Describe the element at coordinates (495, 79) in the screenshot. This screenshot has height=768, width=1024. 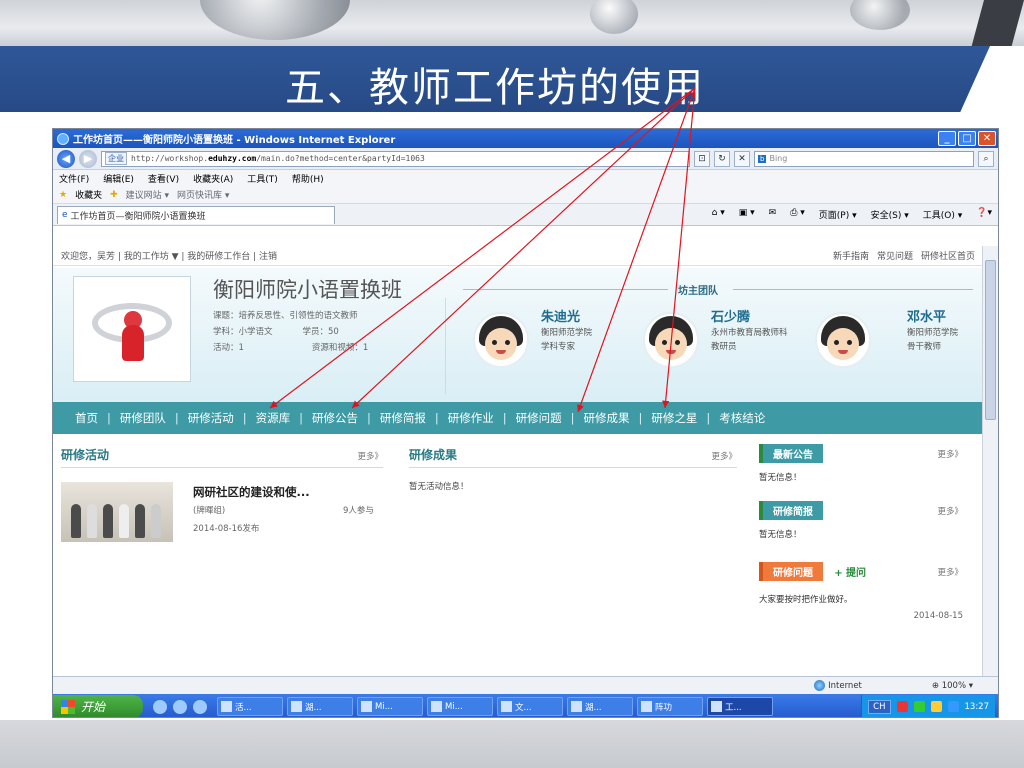
I see `slide-title-bar: 五、教师工作坊的使用` at that location.